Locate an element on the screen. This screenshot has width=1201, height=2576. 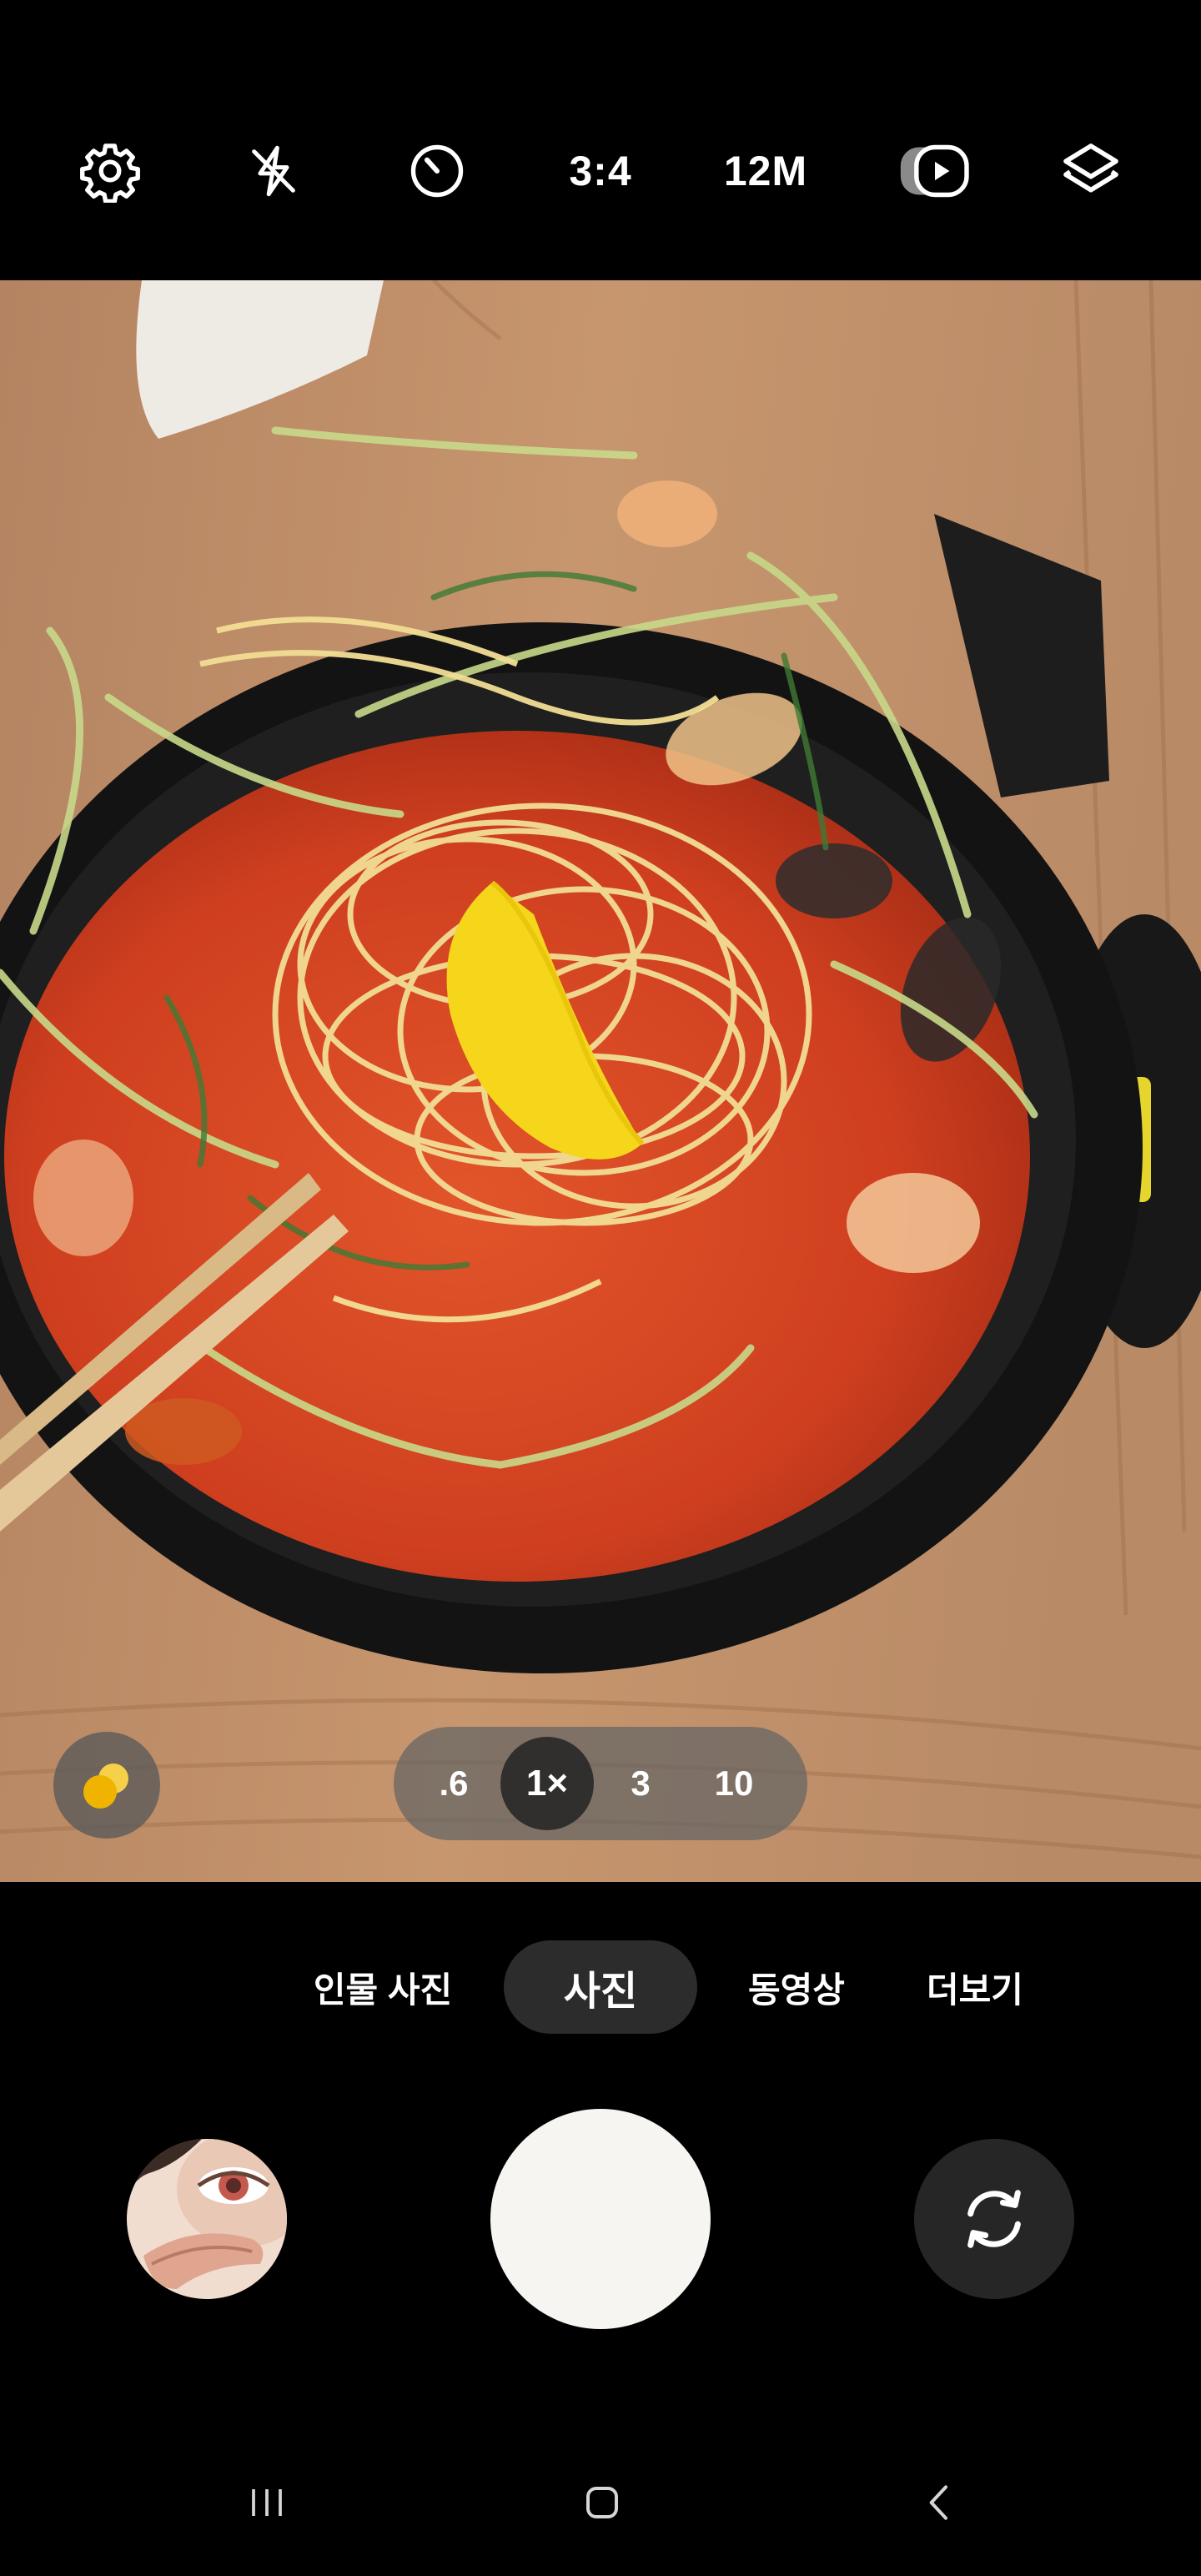
layers-icon is located at coordinates (1090, 168).